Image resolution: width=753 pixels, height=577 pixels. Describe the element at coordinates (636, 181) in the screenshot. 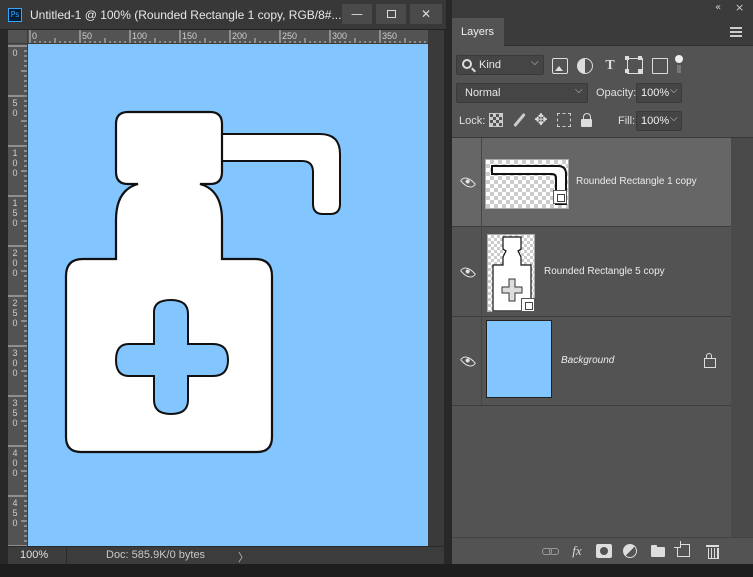

I see `layer-name: Rounded Rectangle 1 copy` at that location.